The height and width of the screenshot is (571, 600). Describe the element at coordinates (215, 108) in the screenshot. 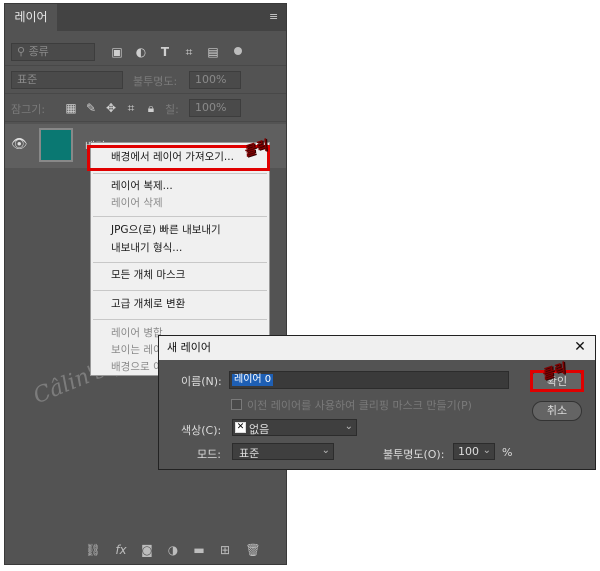

I see `fill-input: 100%` at that location.